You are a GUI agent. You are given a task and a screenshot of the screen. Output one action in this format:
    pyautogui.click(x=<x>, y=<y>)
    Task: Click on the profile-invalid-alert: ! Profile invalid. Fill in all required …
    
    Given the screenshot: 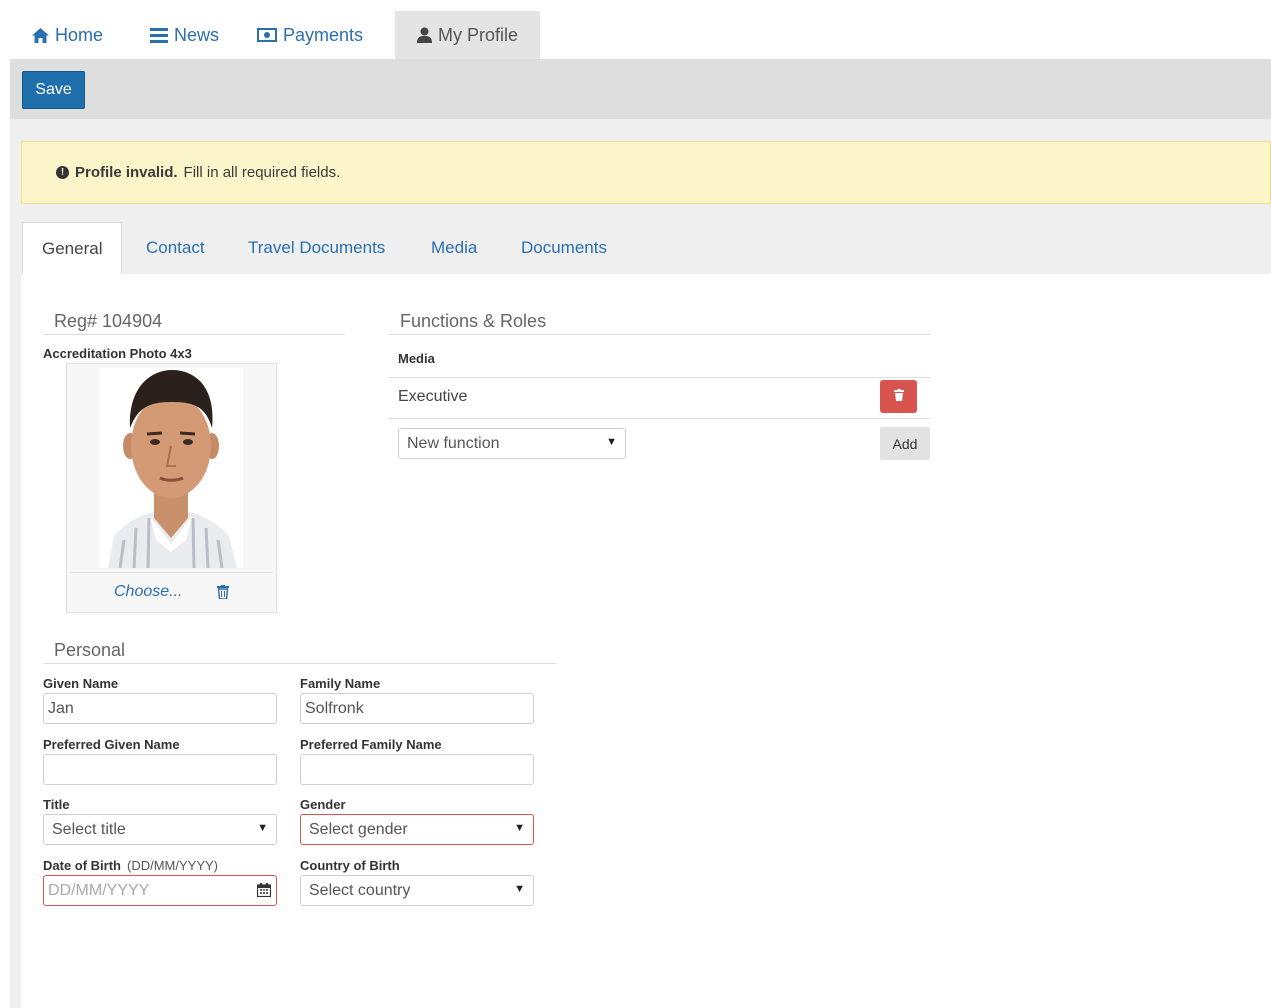 What is the action you would take?
    pyautogui.click(x=646, y=172)
    